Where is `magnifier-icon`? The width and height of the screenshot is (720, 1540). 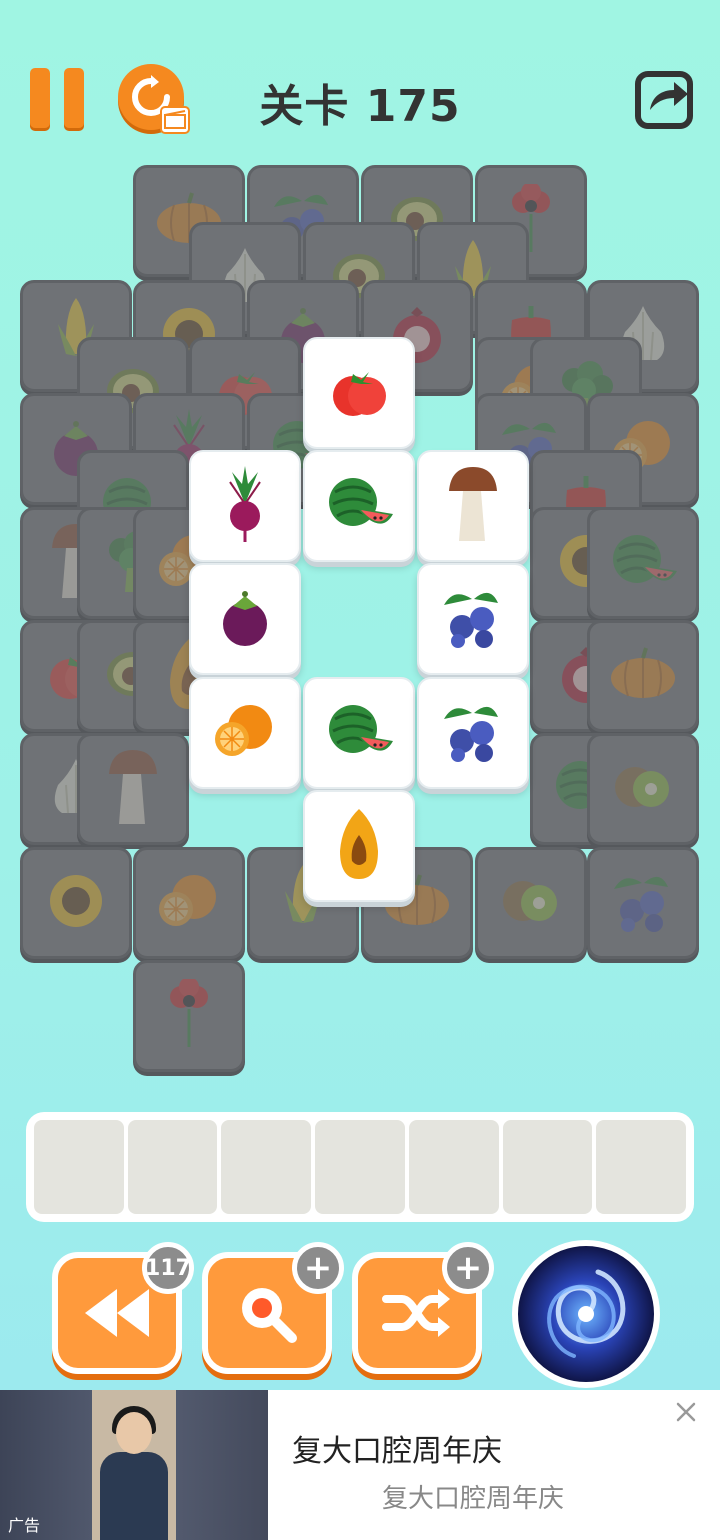
magnifier-icon is located at coordinates (269, 1315).